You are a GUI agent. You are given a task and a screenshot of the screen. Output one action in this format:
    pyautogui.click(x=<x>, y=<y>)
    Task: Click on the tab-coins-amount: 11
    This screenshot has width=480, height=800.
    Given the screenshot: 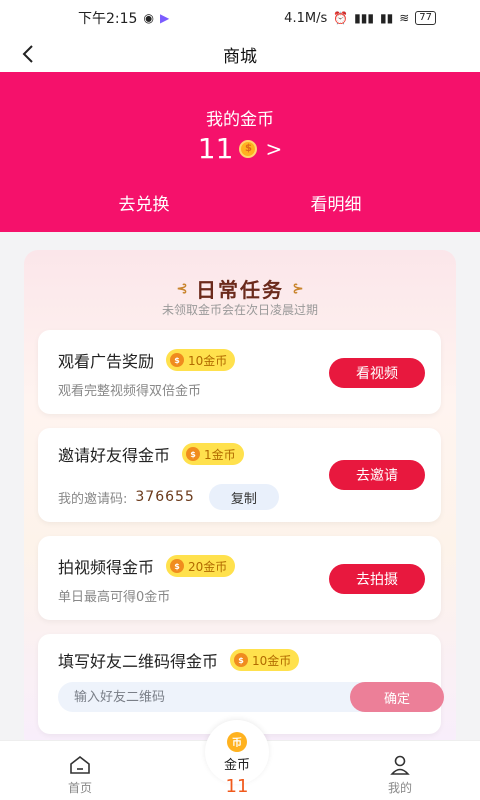 What is the action you would take?
    pyautogui.click(x=237, y=786)
    